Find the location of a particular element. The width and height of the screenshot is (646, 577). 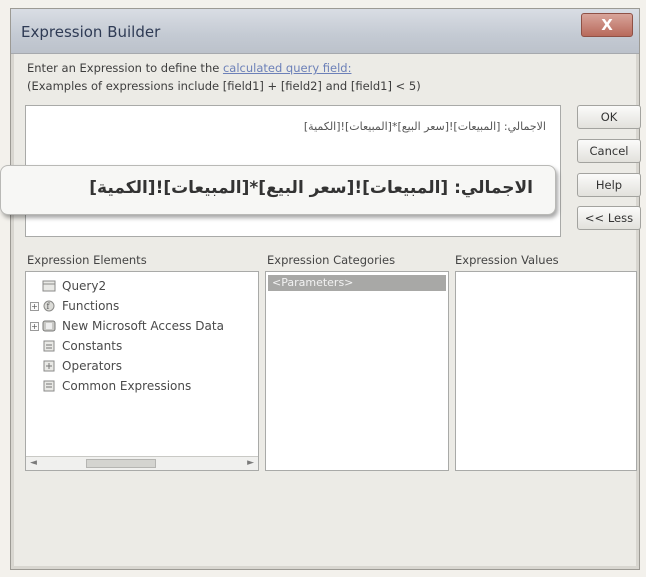

tree-item-constants: Constants is located at coordinates (76, 346).